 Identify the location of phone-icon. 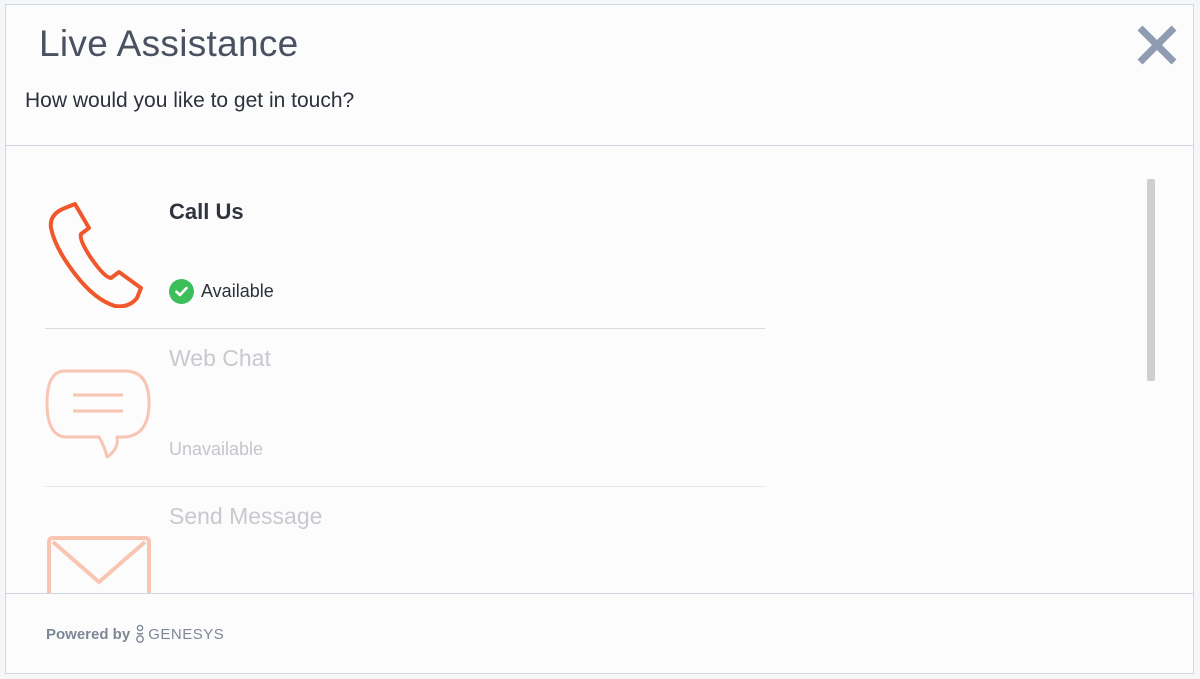
(95, 255).